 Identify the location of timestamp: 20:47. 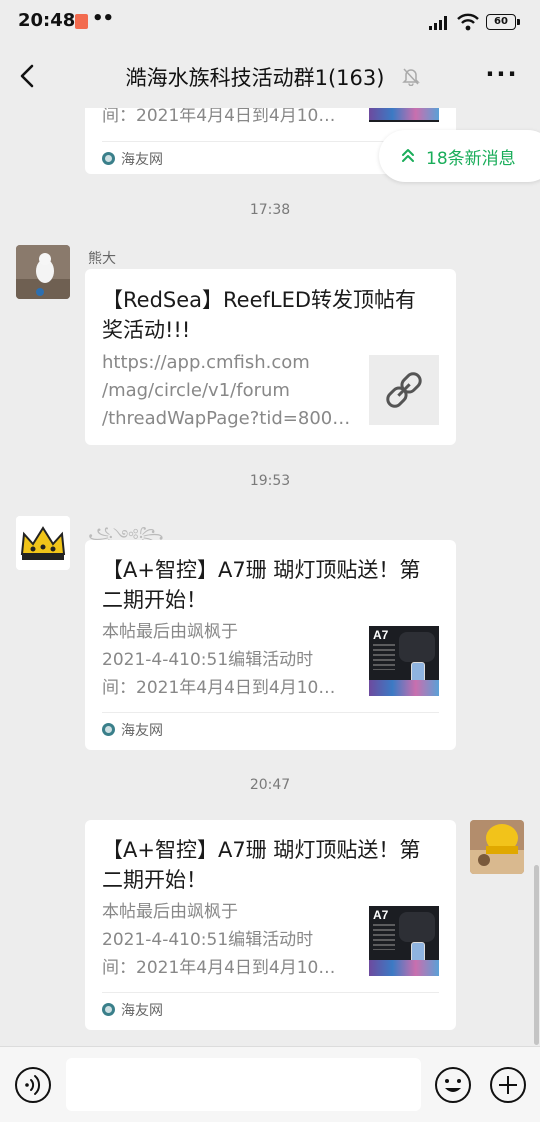
(270, 785).